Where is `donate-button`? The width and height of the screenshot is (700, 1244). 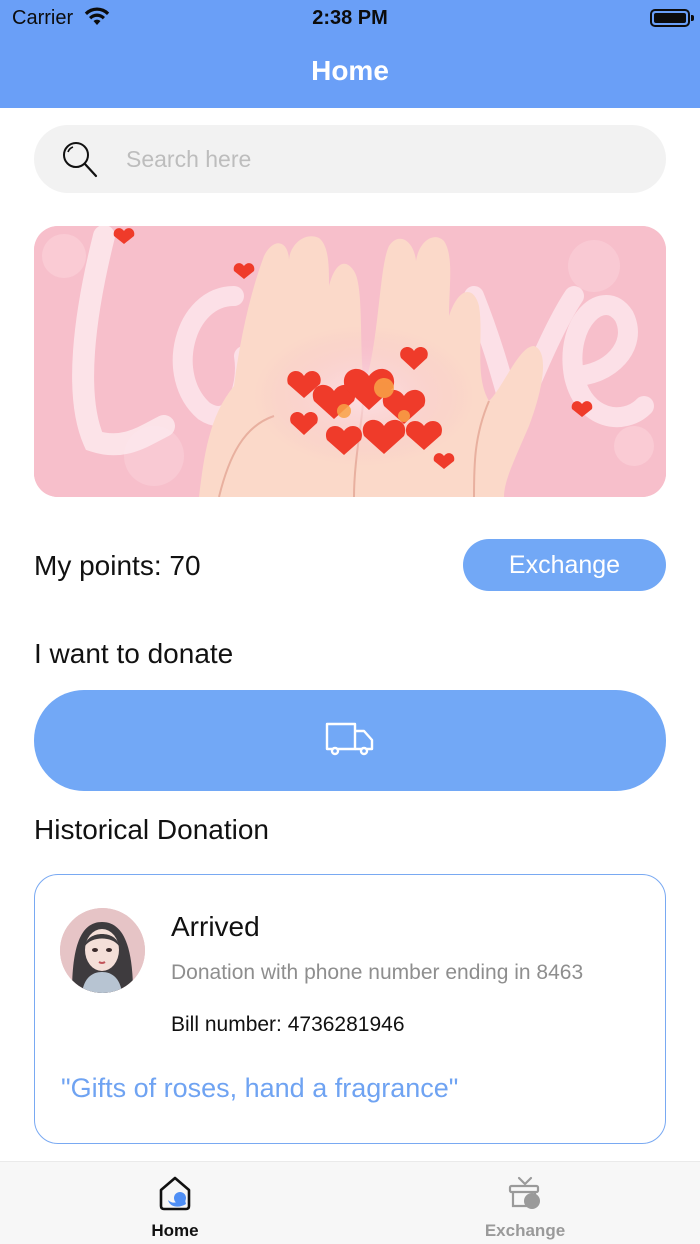 donate-button is located at coordinates (350, 740).